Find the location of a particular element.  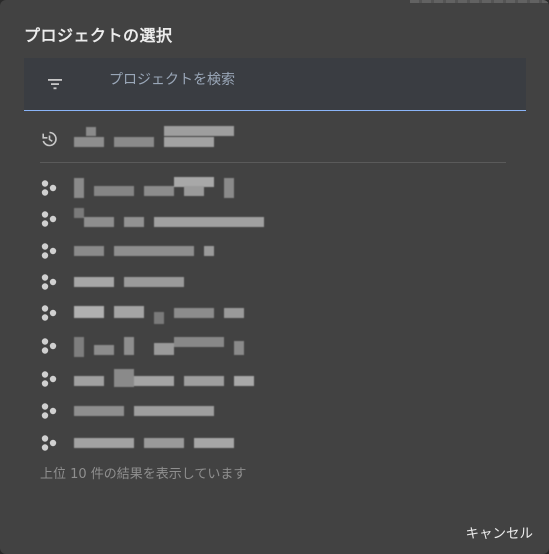

dialog-title: プロジェクトの選択 is located at coordinates (98, 35).